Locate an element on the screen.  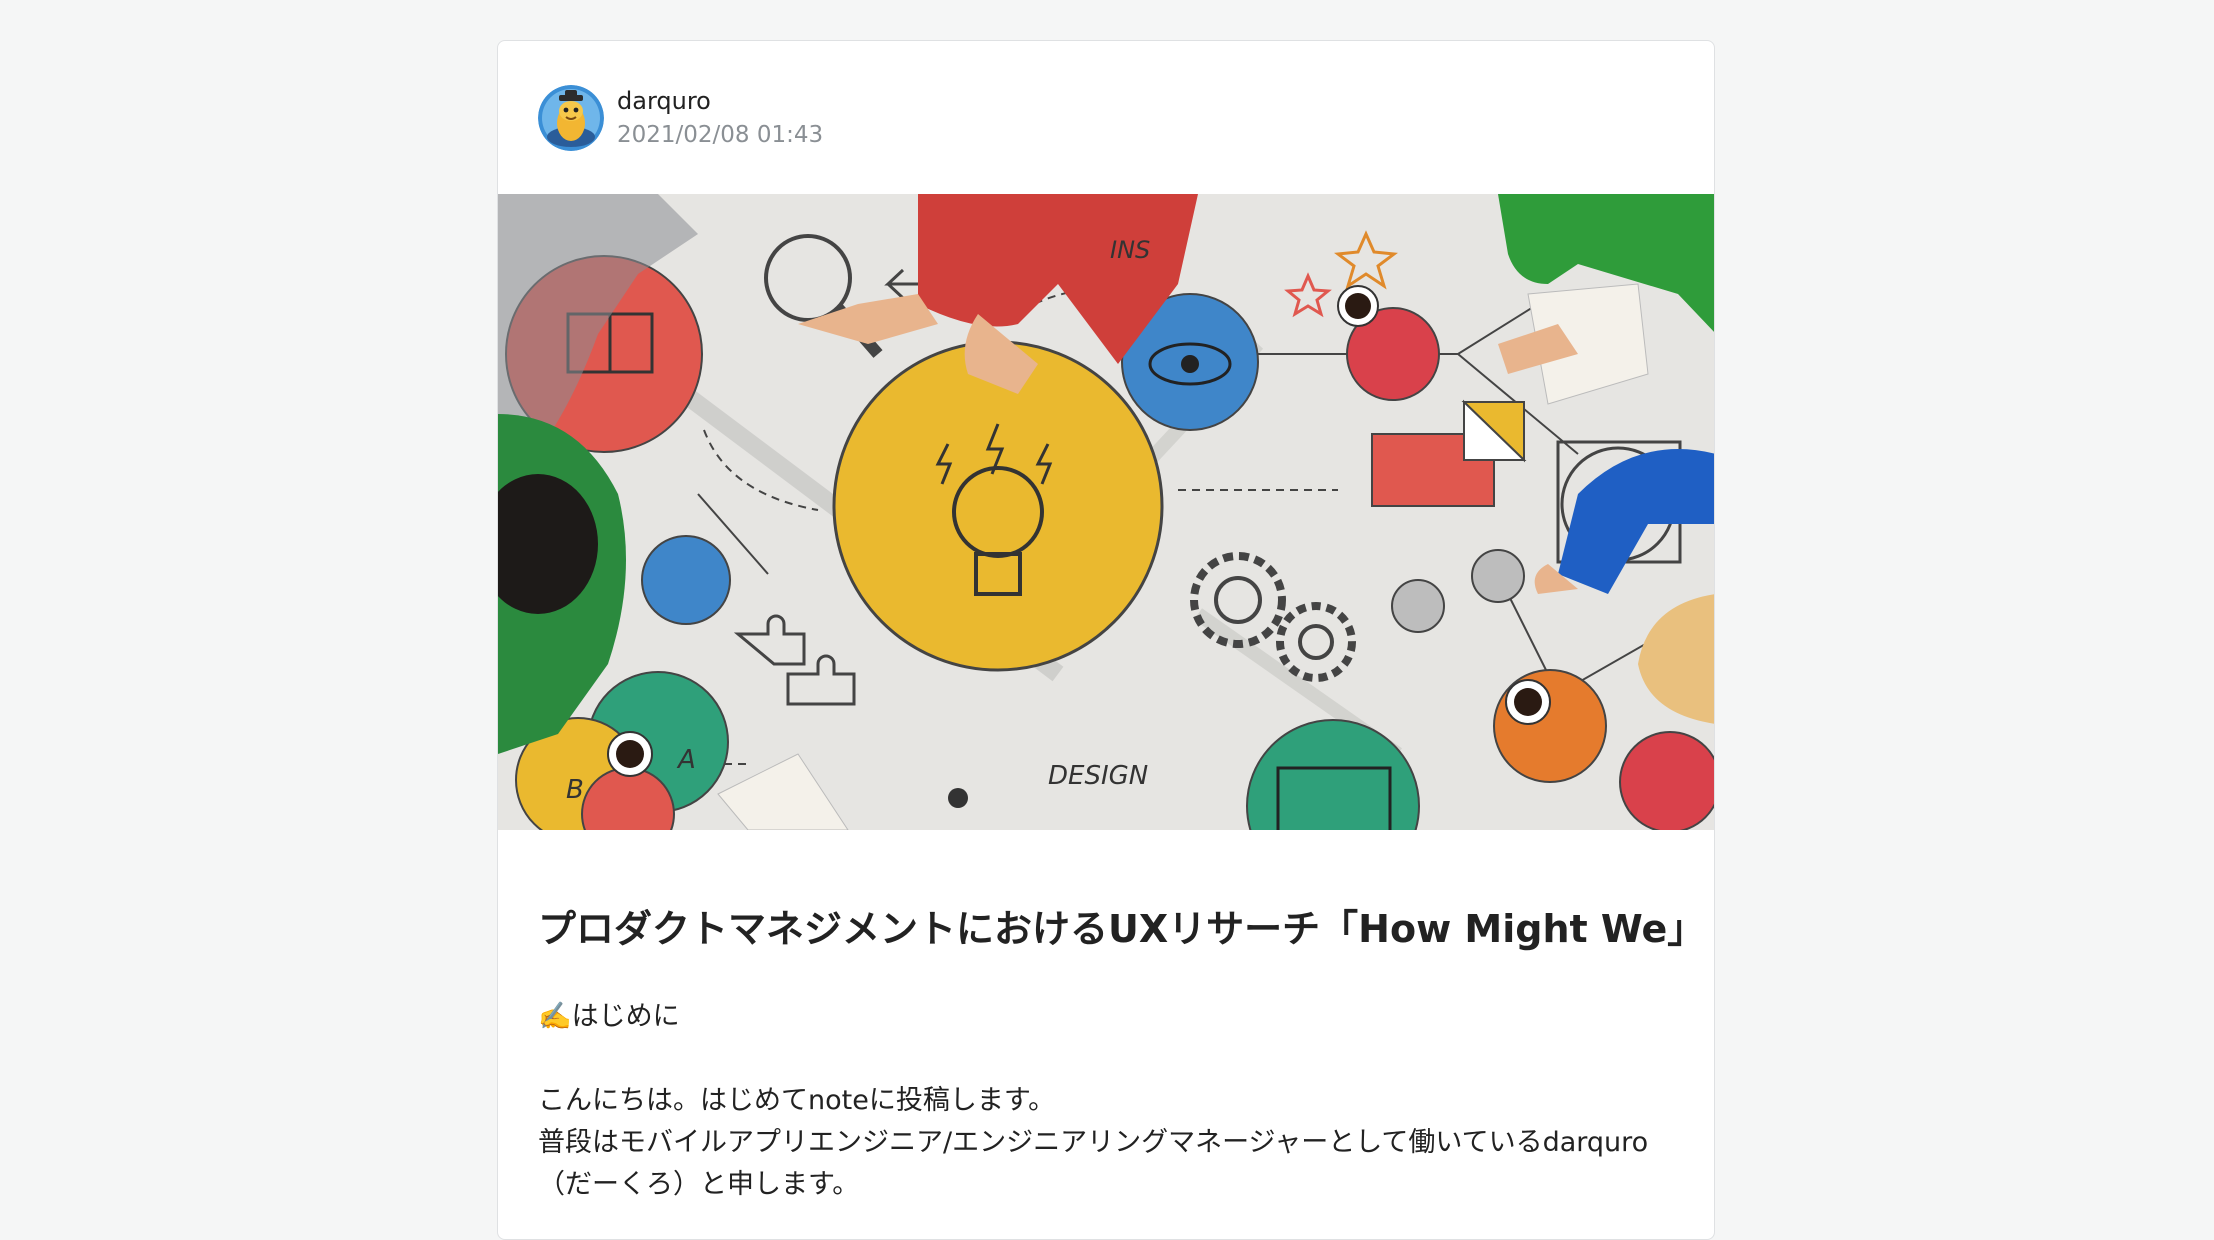
post-meta: darquro 2021/02/08 01:43 is located at coordinates (720, 118).